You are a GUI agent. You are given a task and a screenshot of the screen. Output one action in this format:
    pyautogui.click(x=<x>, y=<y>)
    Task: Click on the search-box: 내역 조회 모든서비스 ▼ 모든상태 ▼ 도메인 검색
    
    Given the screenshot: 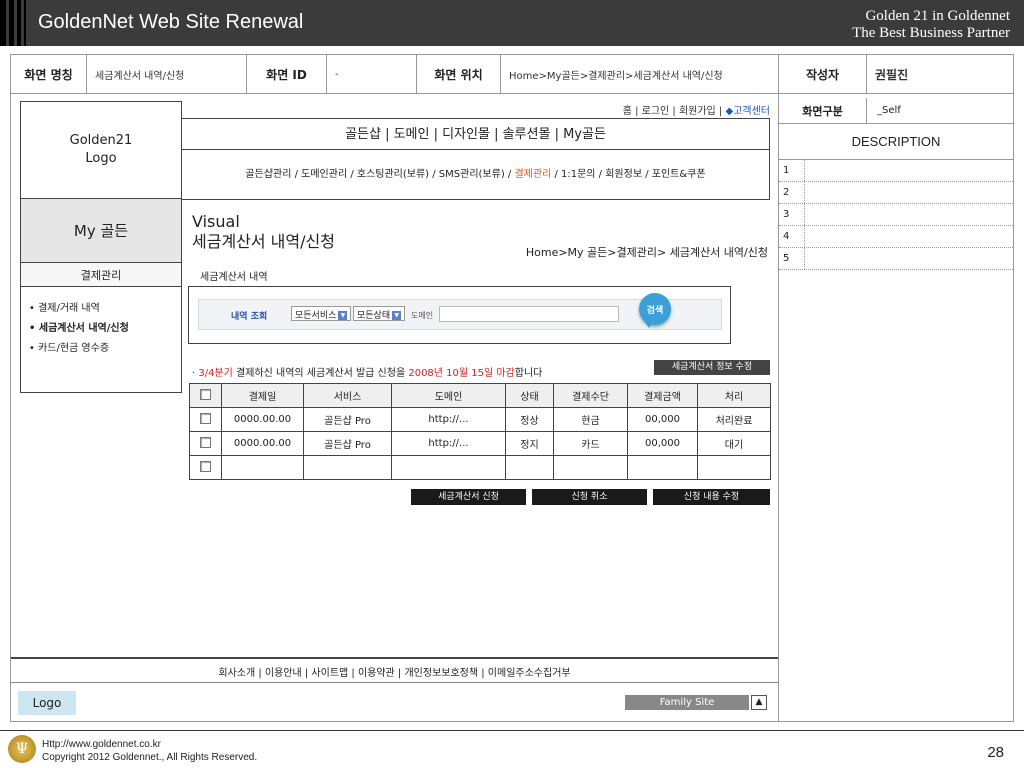 What is the action you would take?
    pyautogui.click(x=459, y=315)
    